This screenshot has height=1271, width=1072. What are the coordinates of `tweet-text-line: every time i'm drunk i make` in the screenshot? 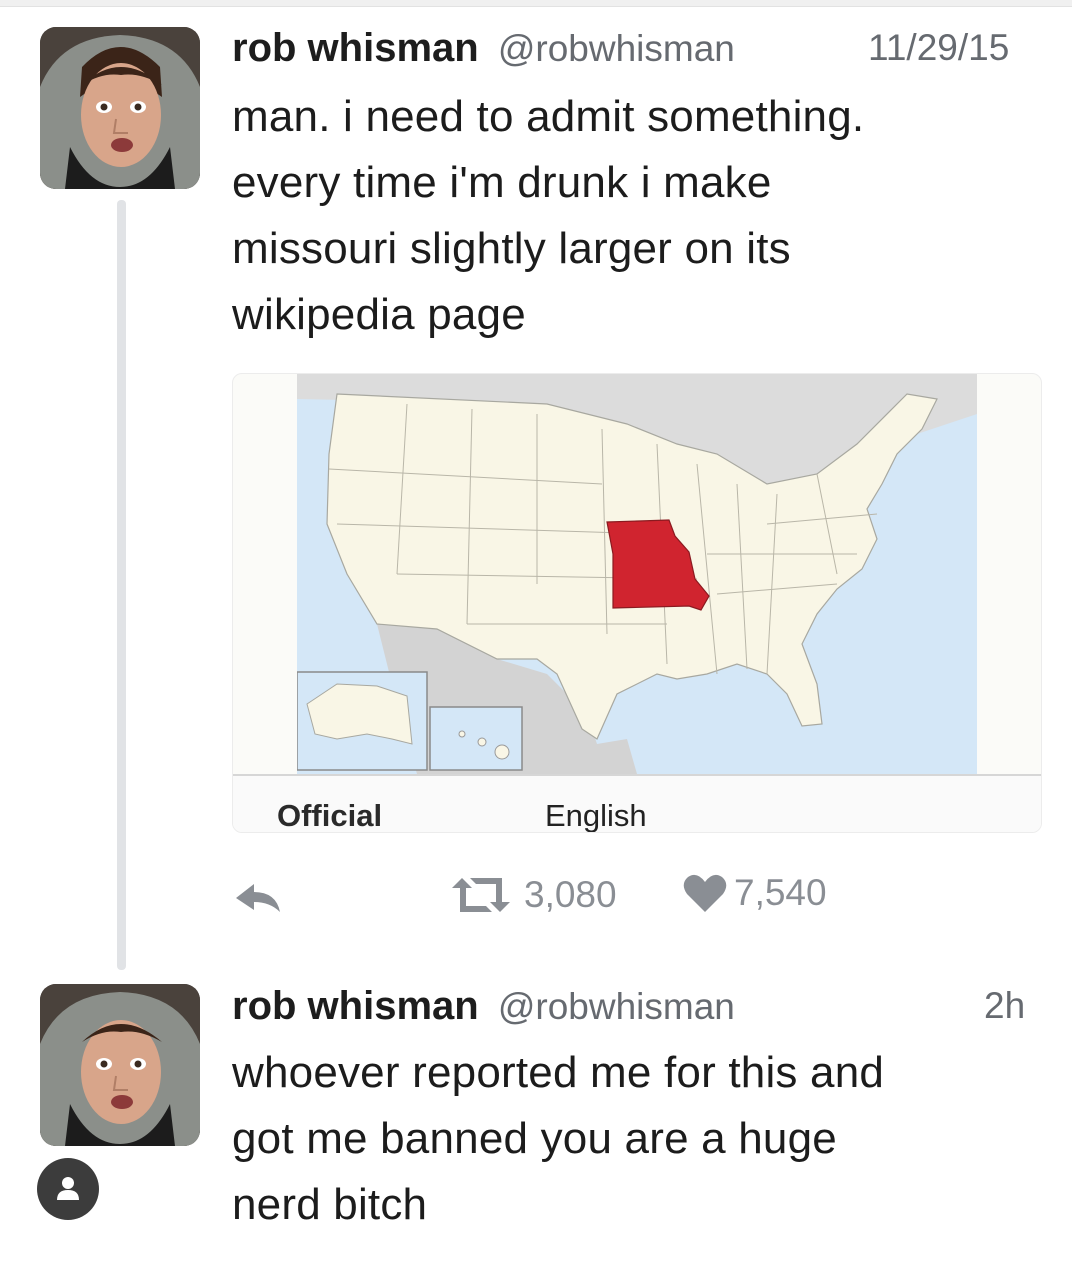 It's located at (502, 182).